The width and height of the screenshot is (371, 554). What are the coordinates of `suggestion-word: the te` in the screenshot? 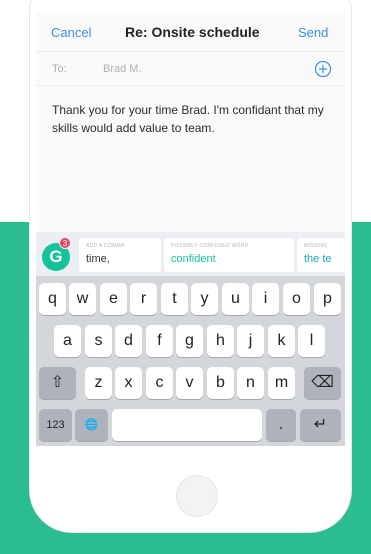 It's located at (318, 259).